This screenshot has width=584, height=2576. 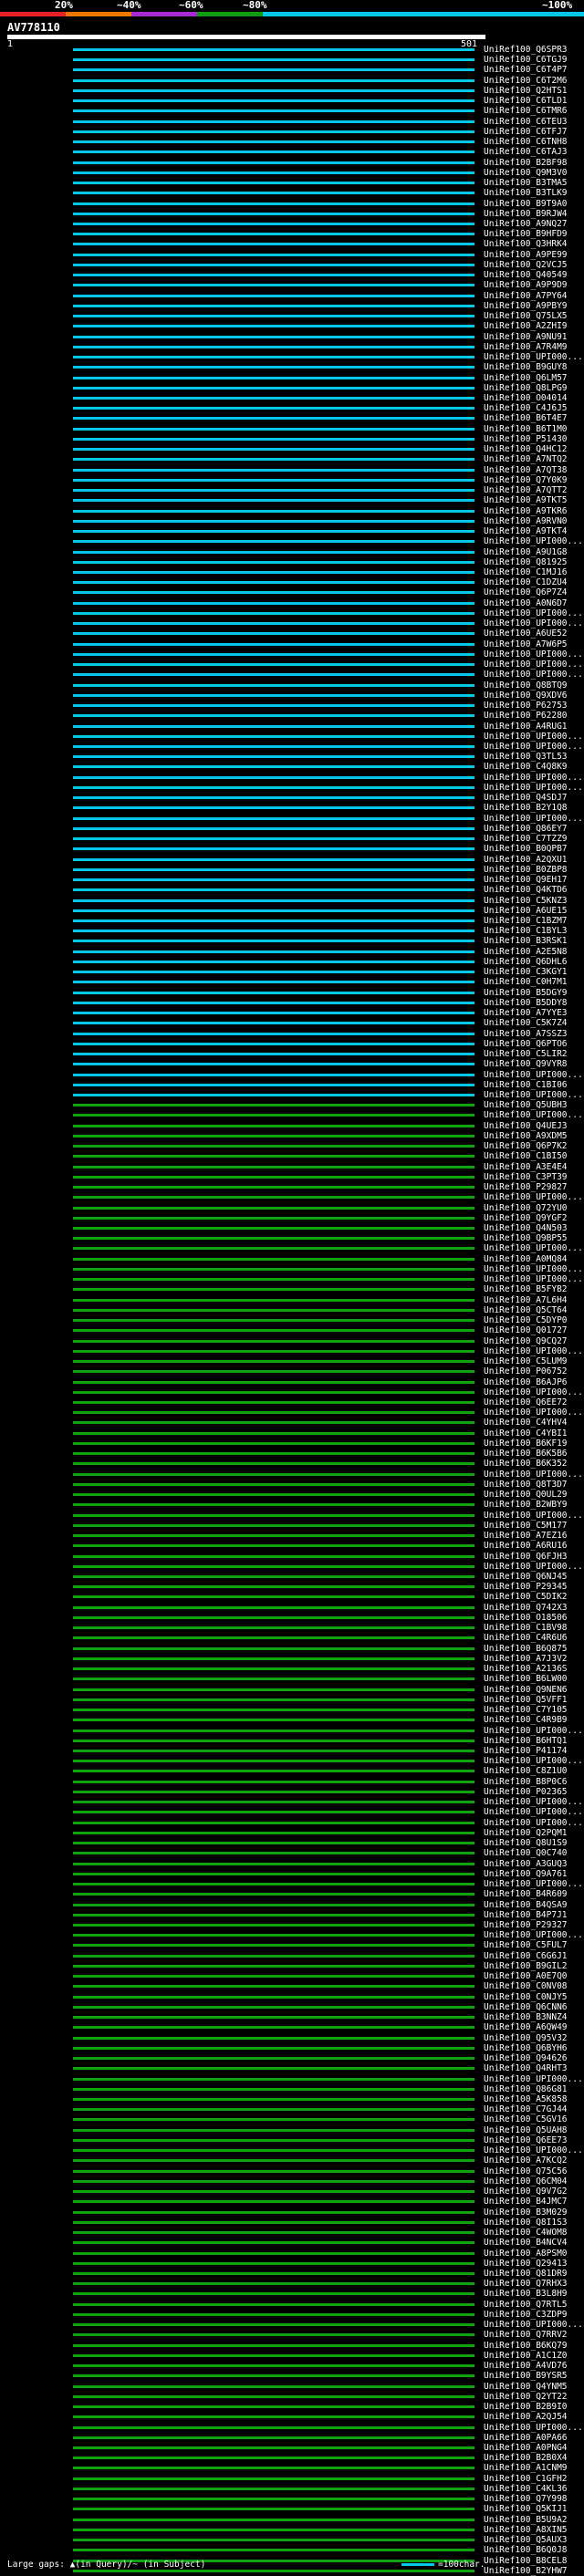 I want to click on hit-row: UniRef100_A7SSZ3, so click(x=292, y=1034).